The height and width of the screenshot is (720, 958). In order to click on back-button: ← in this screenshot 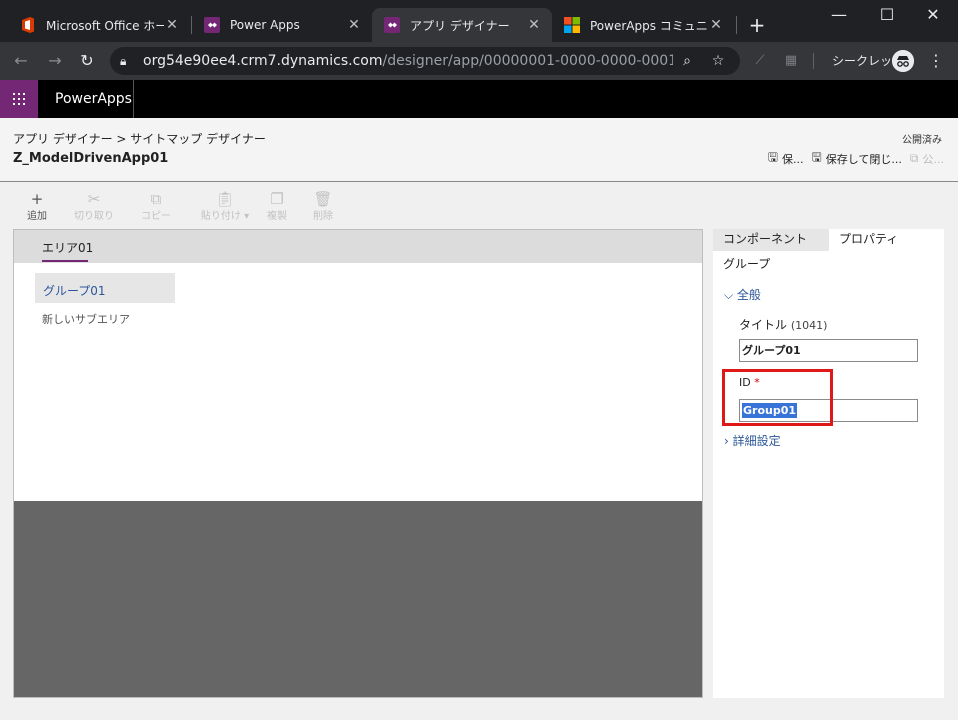, I will do `click(21, 61)`.